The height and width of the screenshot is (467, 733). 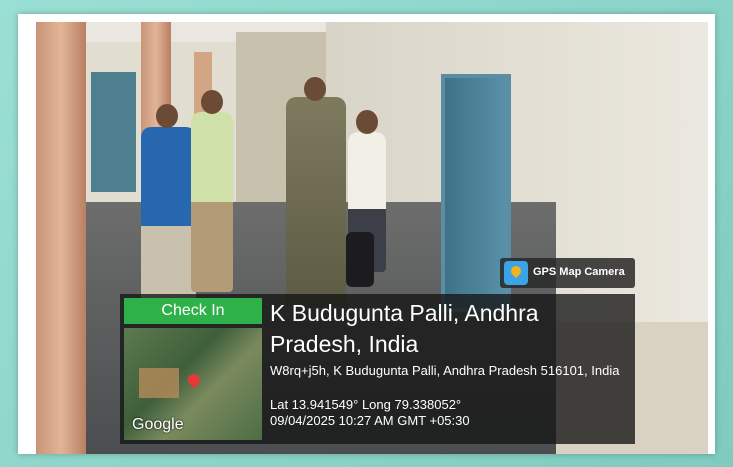 I want to click on badge-label: GPS Map Camera, so click(x=579, y=272).